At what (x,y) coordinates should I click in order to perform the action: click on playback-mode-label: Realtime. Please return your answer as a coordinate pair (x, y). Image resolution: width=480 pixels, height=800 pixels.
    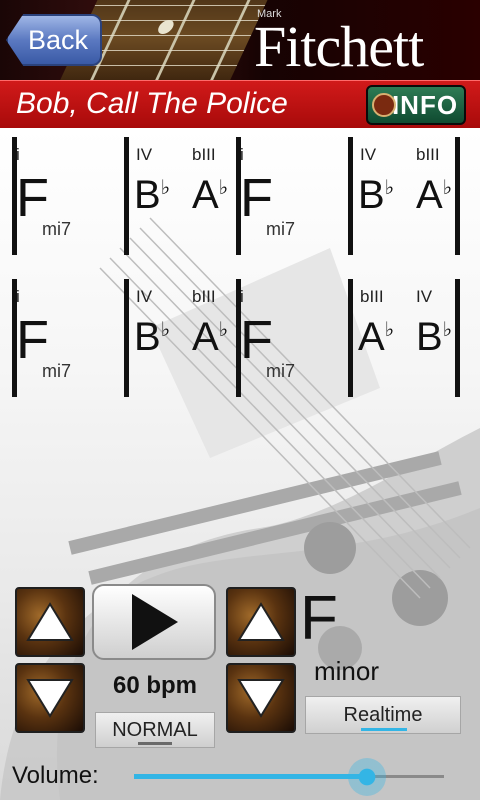
    Looking at the image, I should click on (383, 714).